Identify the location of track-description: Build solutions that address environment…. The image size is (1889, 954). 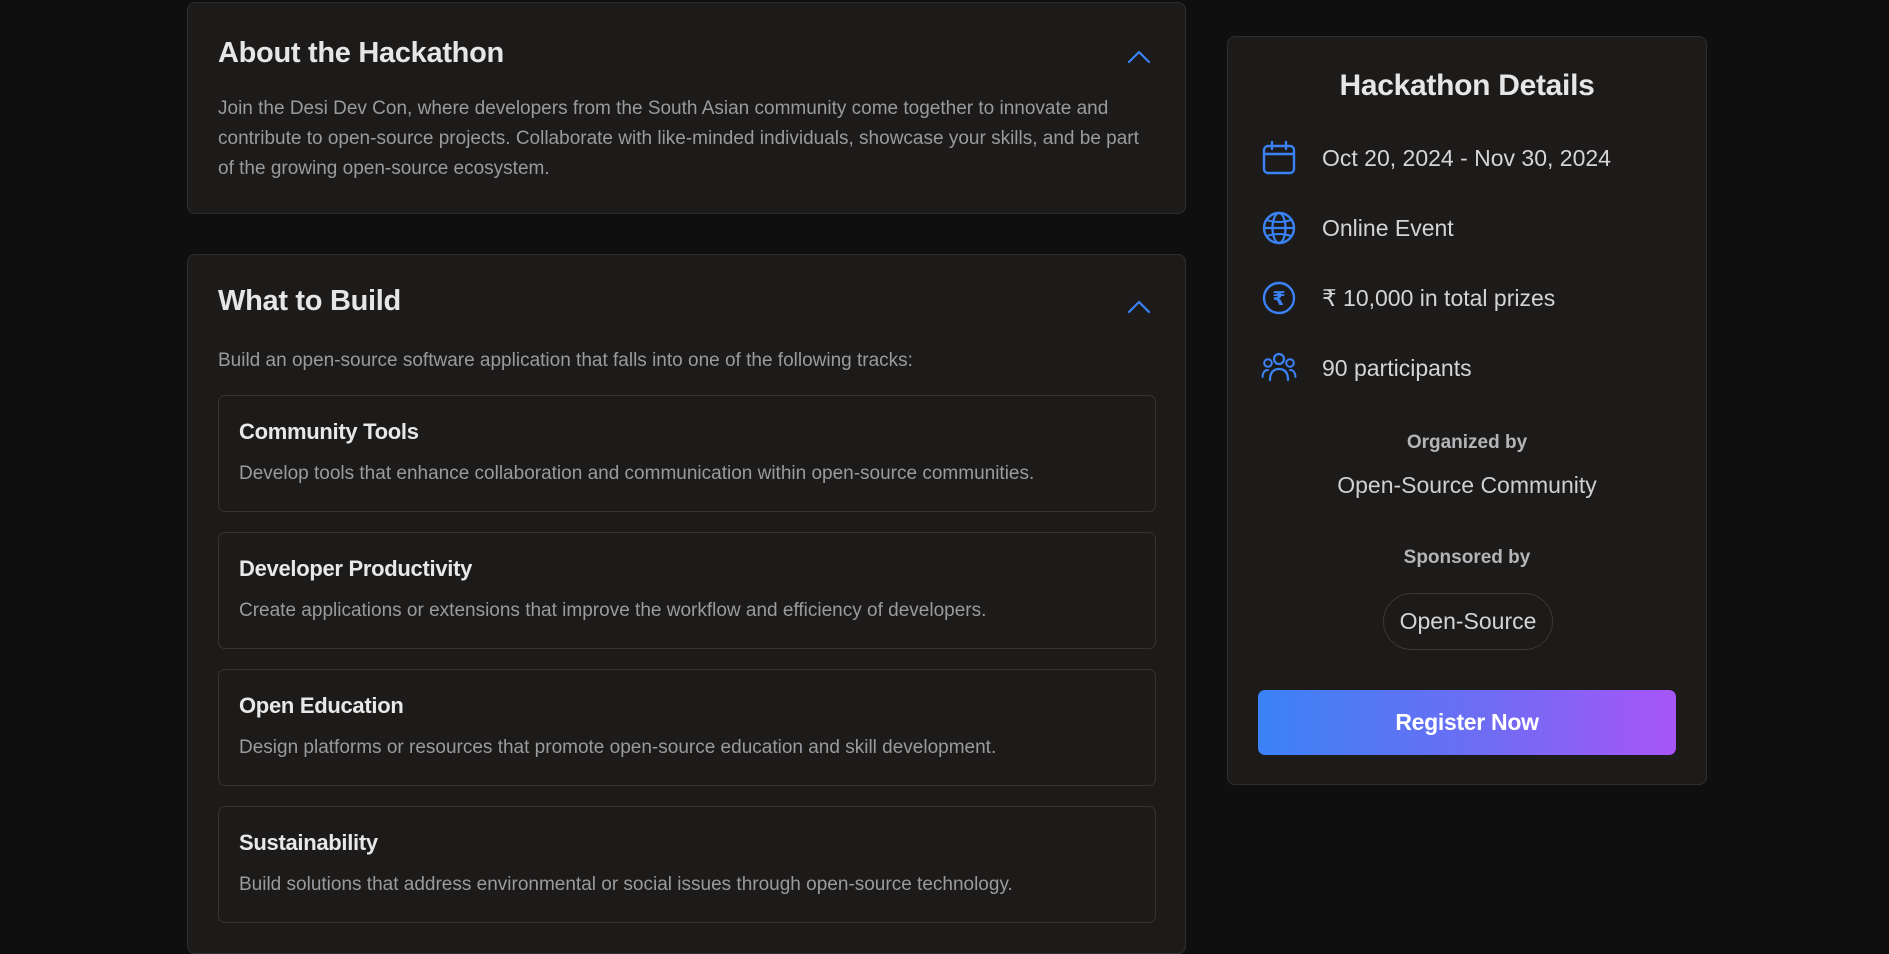
(626, 884).